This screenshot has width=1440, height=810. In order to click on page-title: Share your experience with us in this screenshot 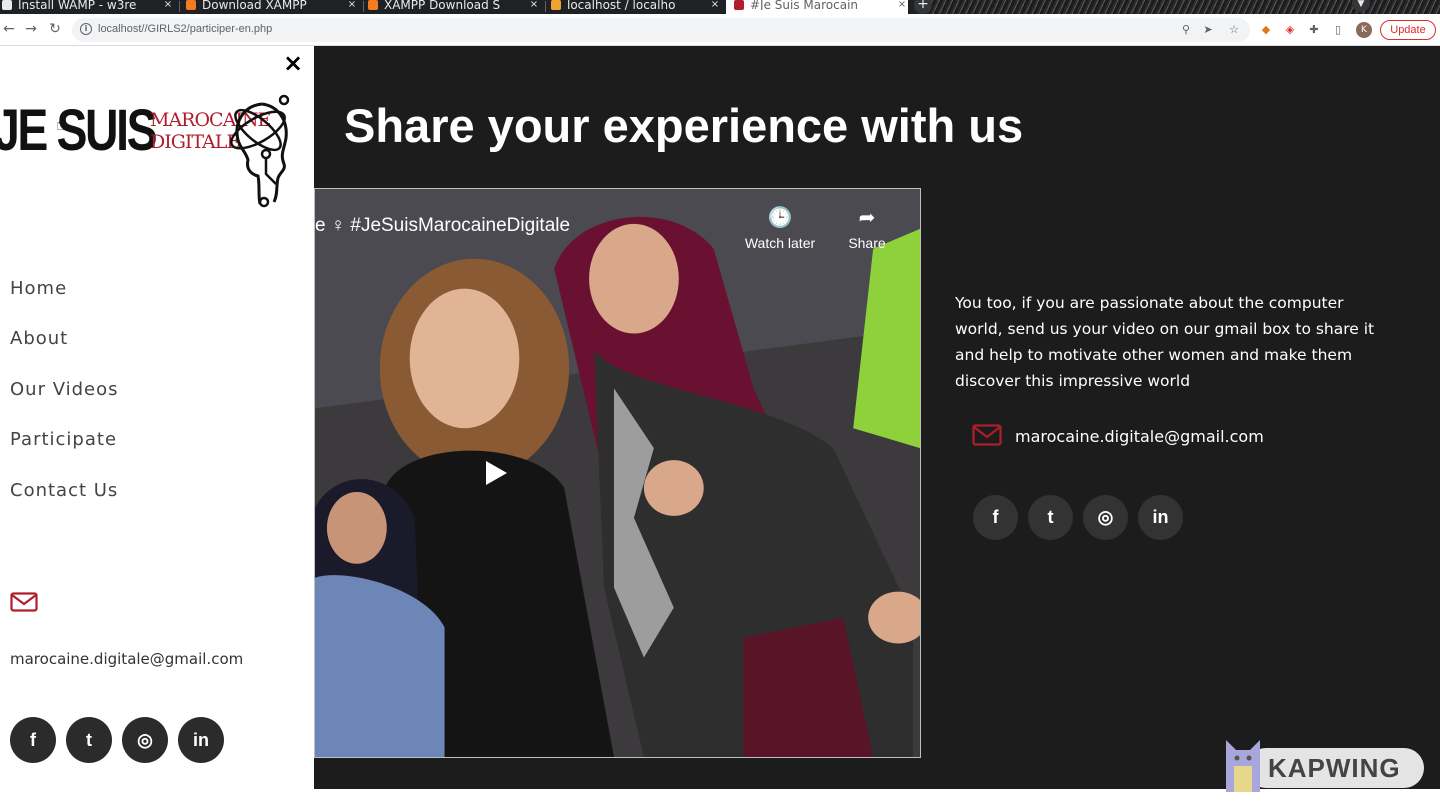, I will do `click(684, 125)`.